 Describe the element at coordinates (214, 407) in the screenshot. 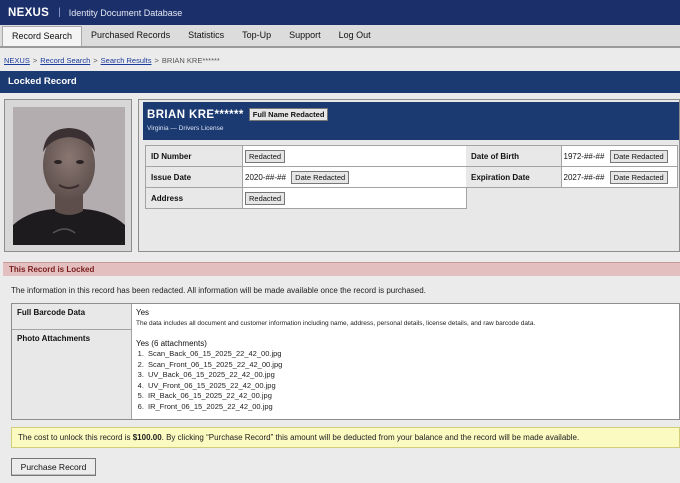

I see `attachment-item: IR_Front_06_15_2025_22_42_00.jpg` at that location.